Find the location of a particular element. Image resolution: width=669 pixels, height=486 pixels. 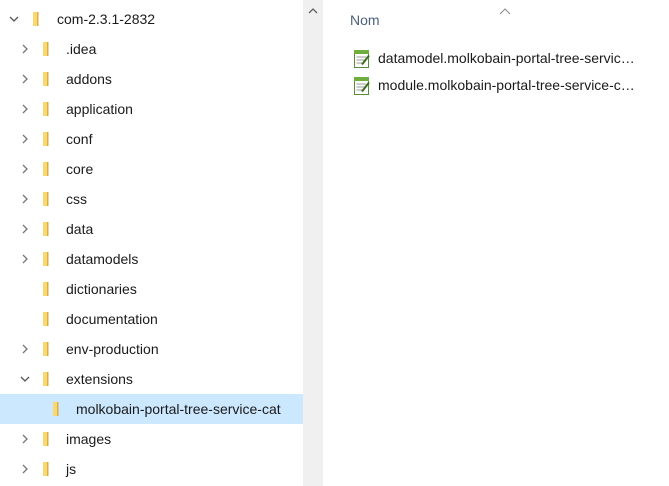

tree-item-idea: .idea is located at coordinates (151, 49).